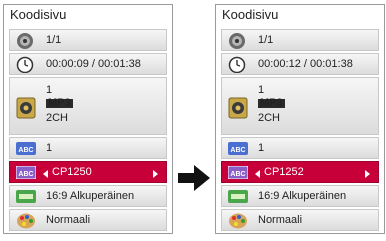 This screenshot has width=386, height=241. I want to click on time-row: 00:00:09 / 00:01:38, so click(88, 64).